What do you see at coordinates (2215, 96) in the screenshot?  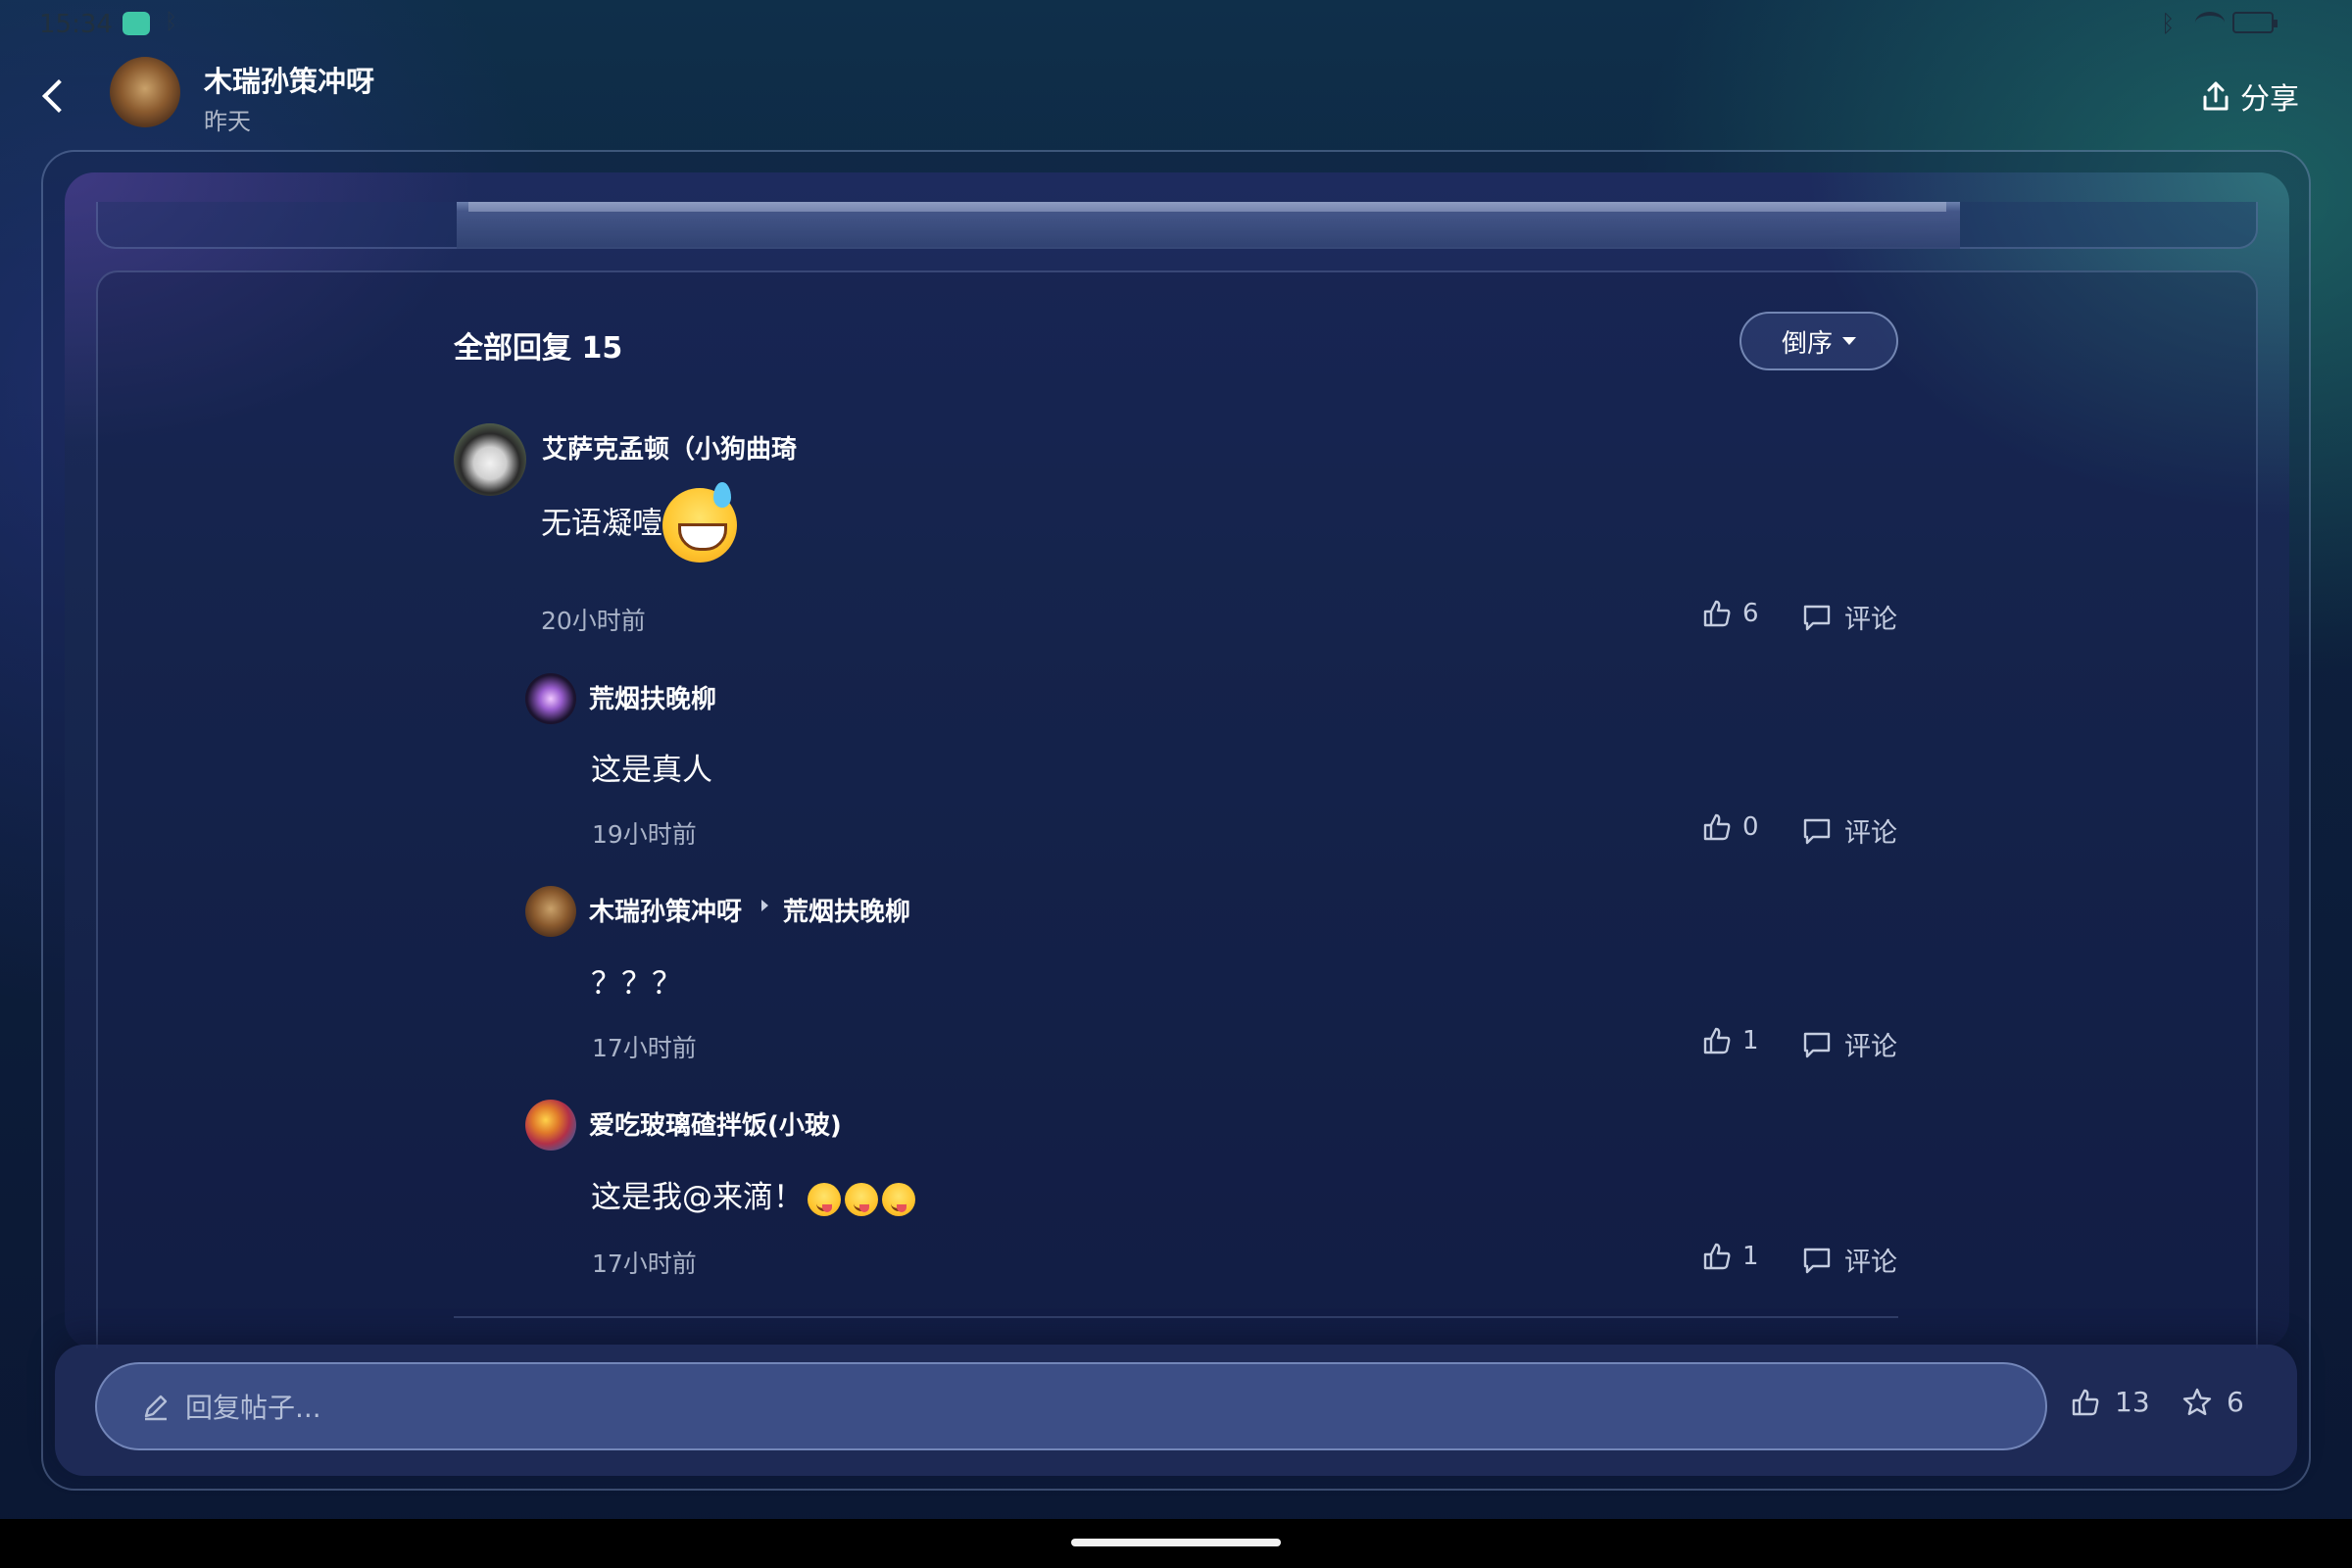 I see `share-icon` at bounding box center [2215, 96].